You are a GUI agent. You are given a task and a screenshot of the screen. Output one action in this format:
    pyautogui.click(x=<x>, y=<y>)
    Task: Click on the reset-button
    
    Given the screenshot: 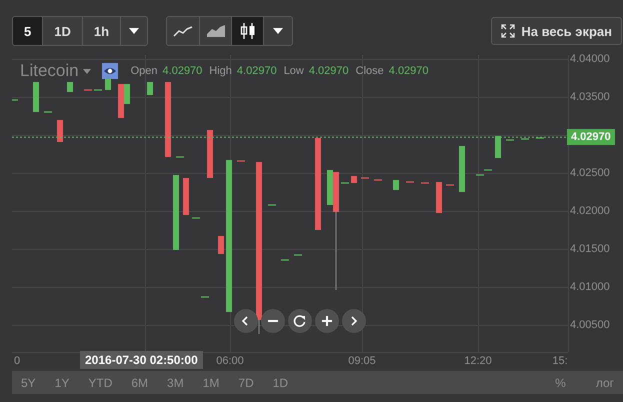 What is the action you would take?
    pyautogui.click(x=300, y=321)
    